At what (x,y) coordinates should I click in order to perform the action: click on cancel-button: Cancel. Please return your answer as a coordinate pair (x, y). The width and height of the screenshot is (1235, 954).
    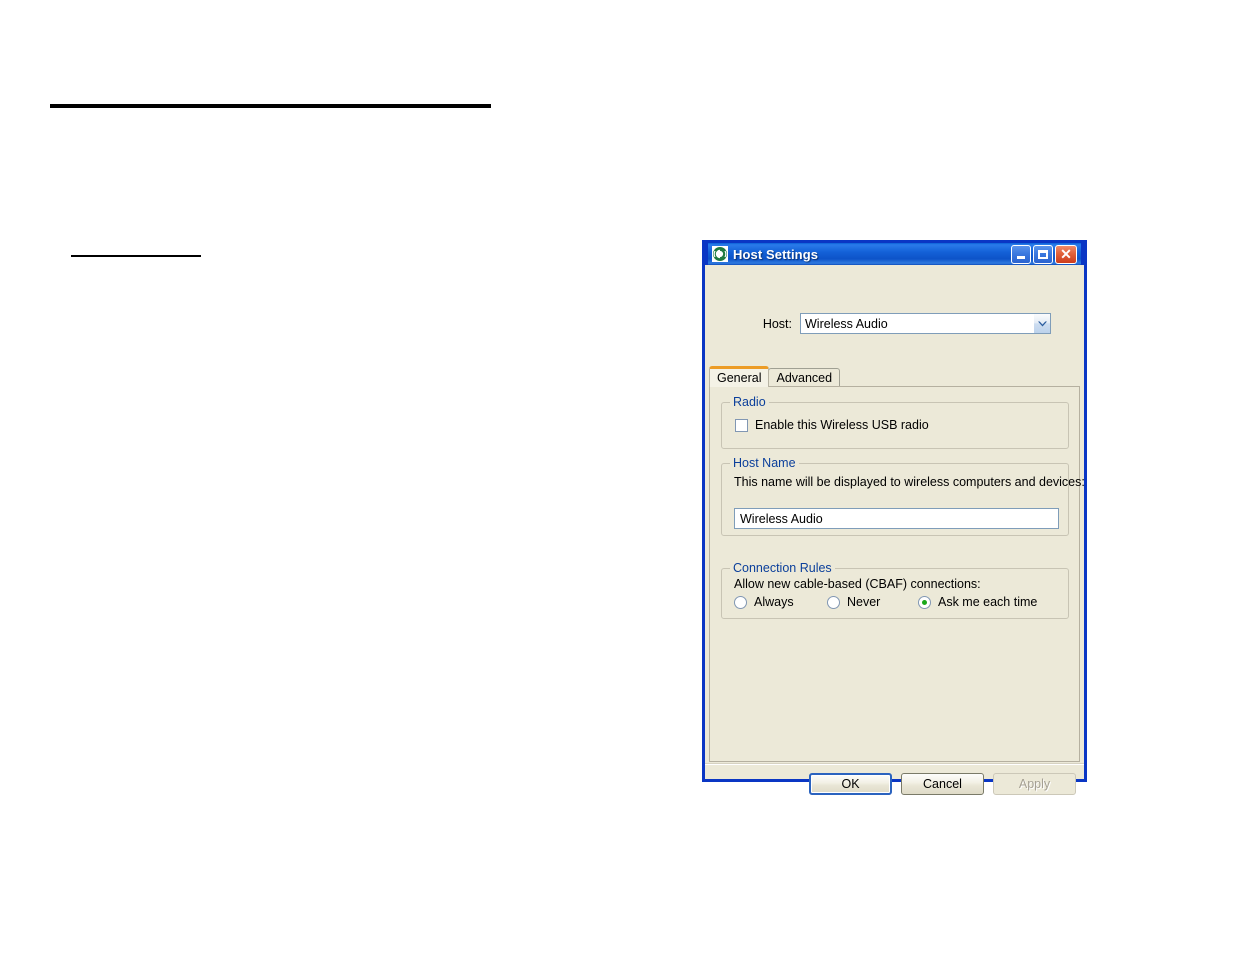
    Looking at the image, I should click on (942, 784).